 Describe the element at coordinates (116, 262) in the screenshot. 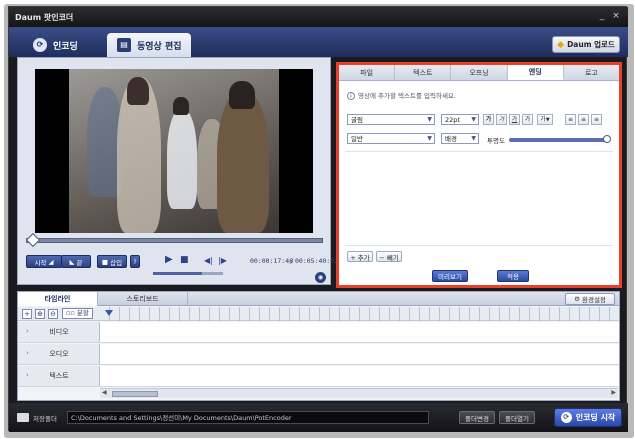

I see `insert-label: 삽입` at that location.